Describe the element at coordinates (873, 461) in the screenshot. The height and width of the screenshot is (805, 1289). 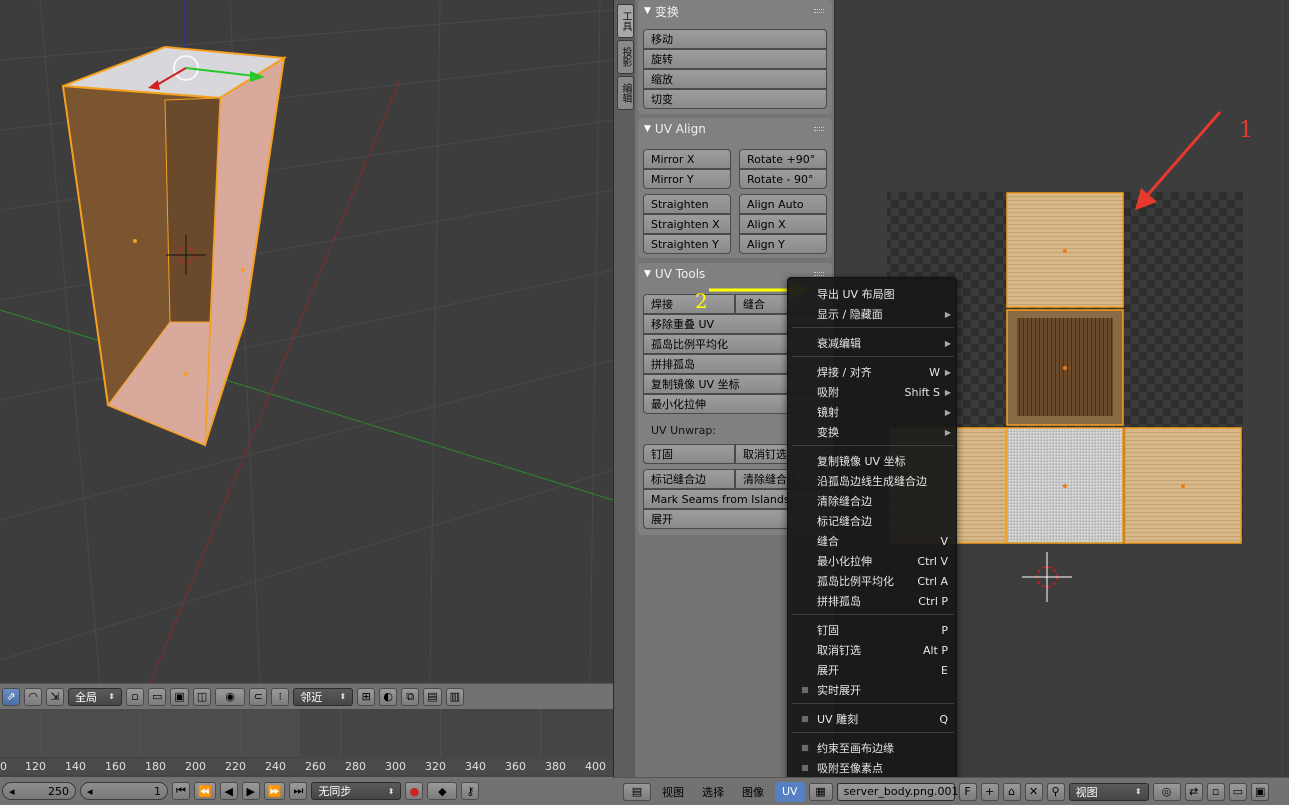
I see `menu-item-copy-mirrored-uv: 复制镜像 UV 坐标` at that location.